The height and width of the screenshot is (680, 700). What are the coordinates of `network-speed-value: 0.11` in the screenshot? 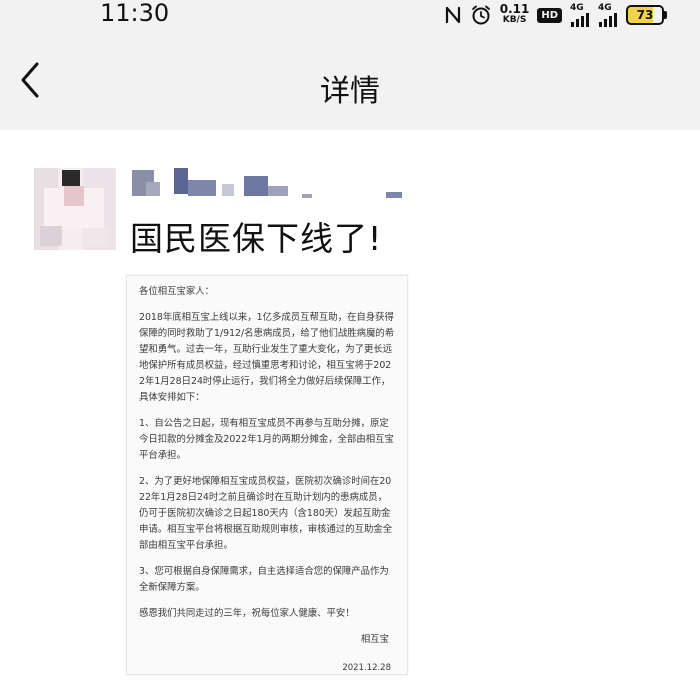 It's located at (514, 9).